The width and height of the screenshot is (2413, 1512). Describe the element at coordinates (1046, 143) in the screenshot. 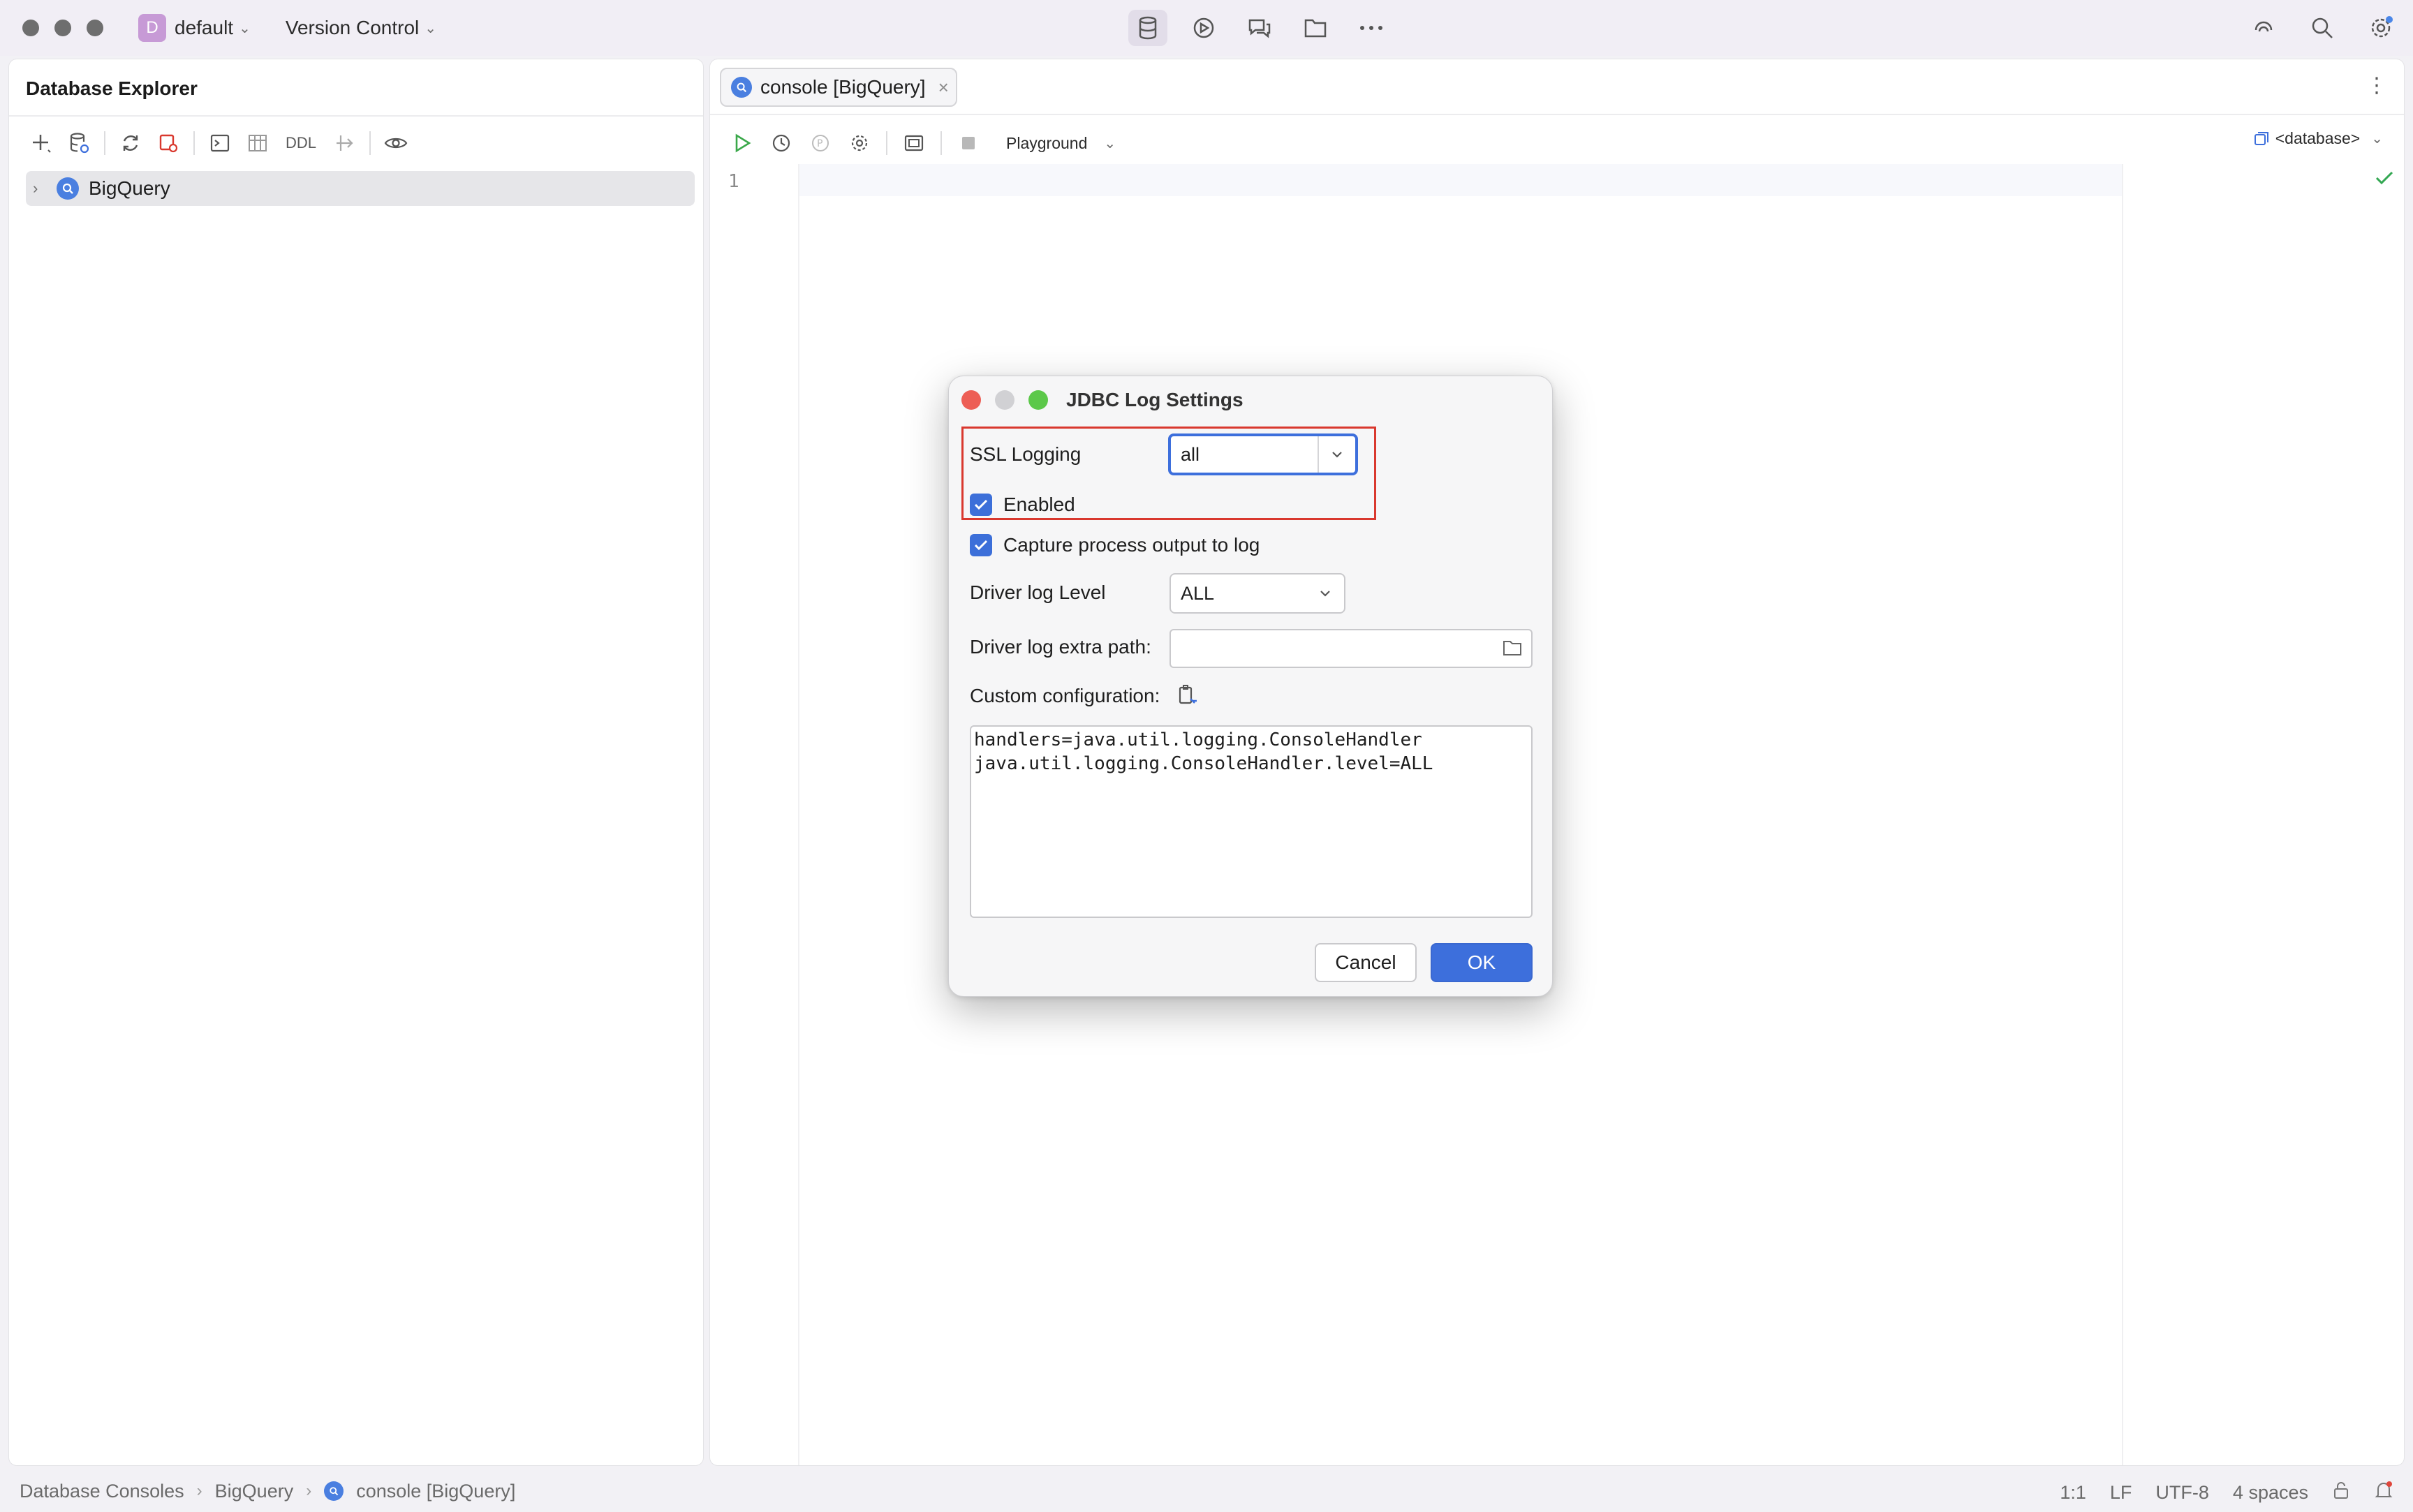

I see `playground-mode-selector: Playground` at that location.